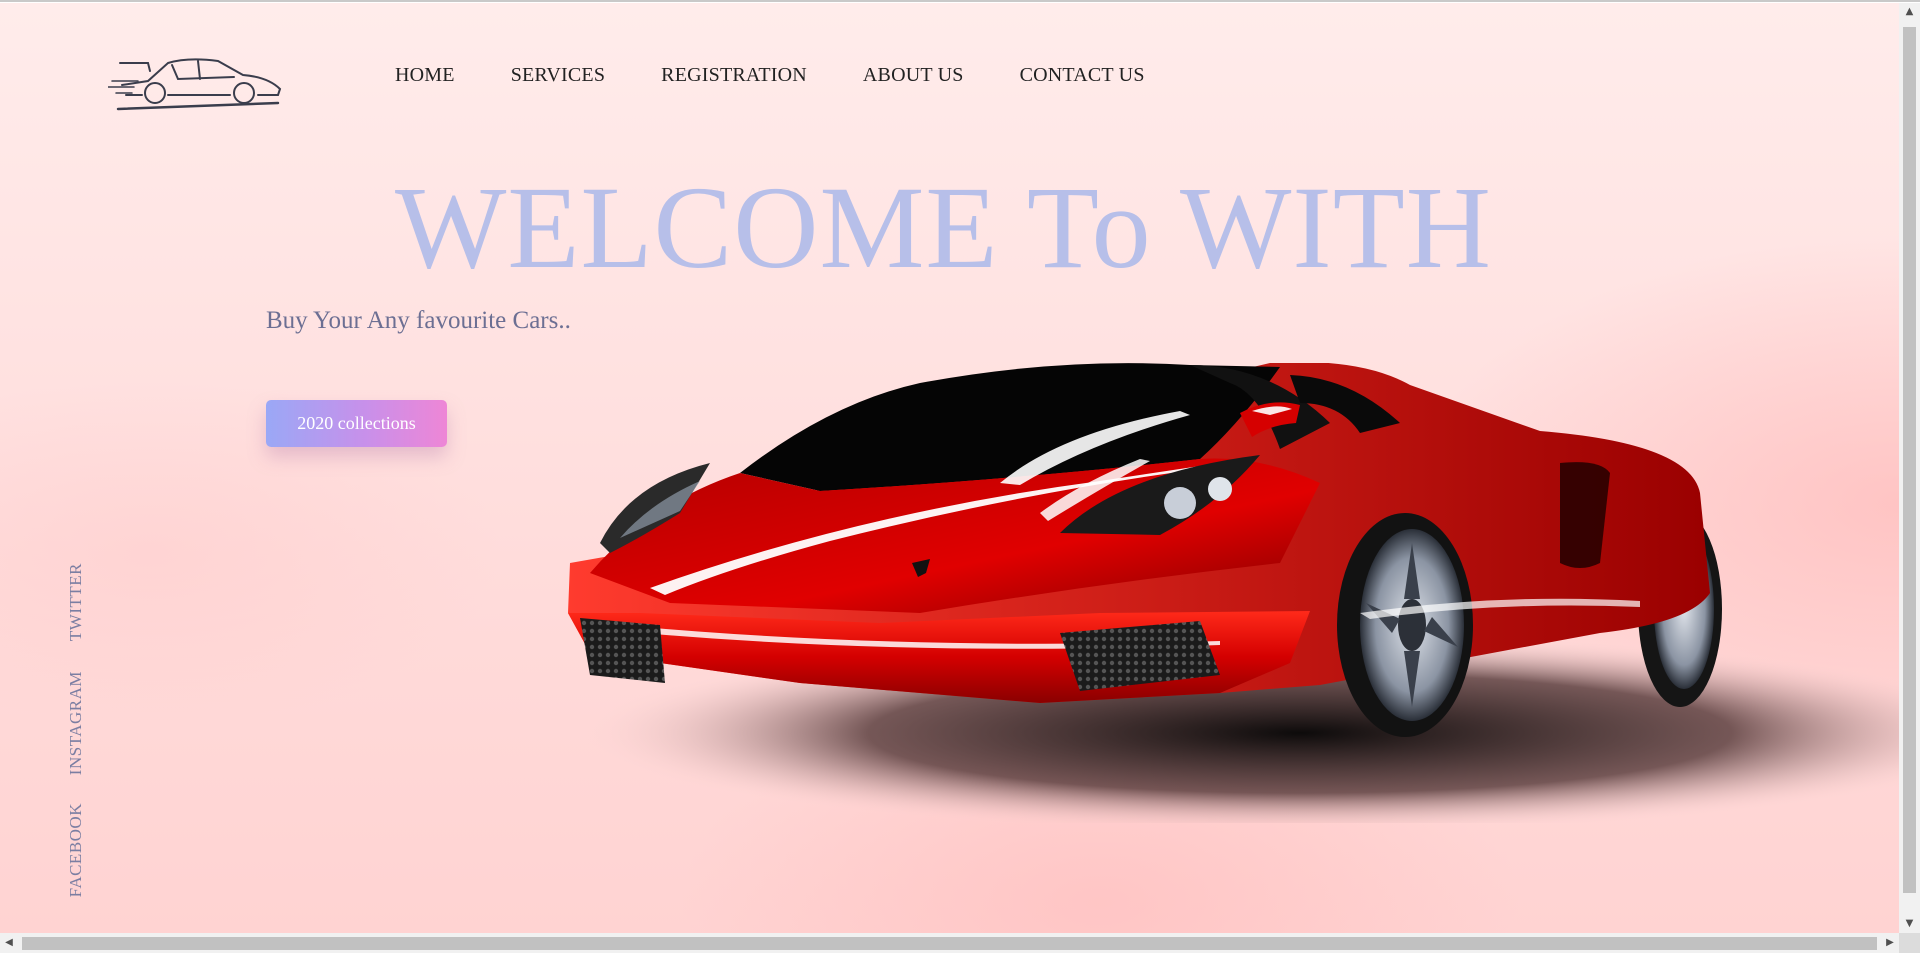 Image resolution: width=1920 pixels, height=953 pixels. Describe the element at coordinates (418, 320) in the screenshot. I see `hero-subtitle: Buy Your Any favourite Cars..` at that location.